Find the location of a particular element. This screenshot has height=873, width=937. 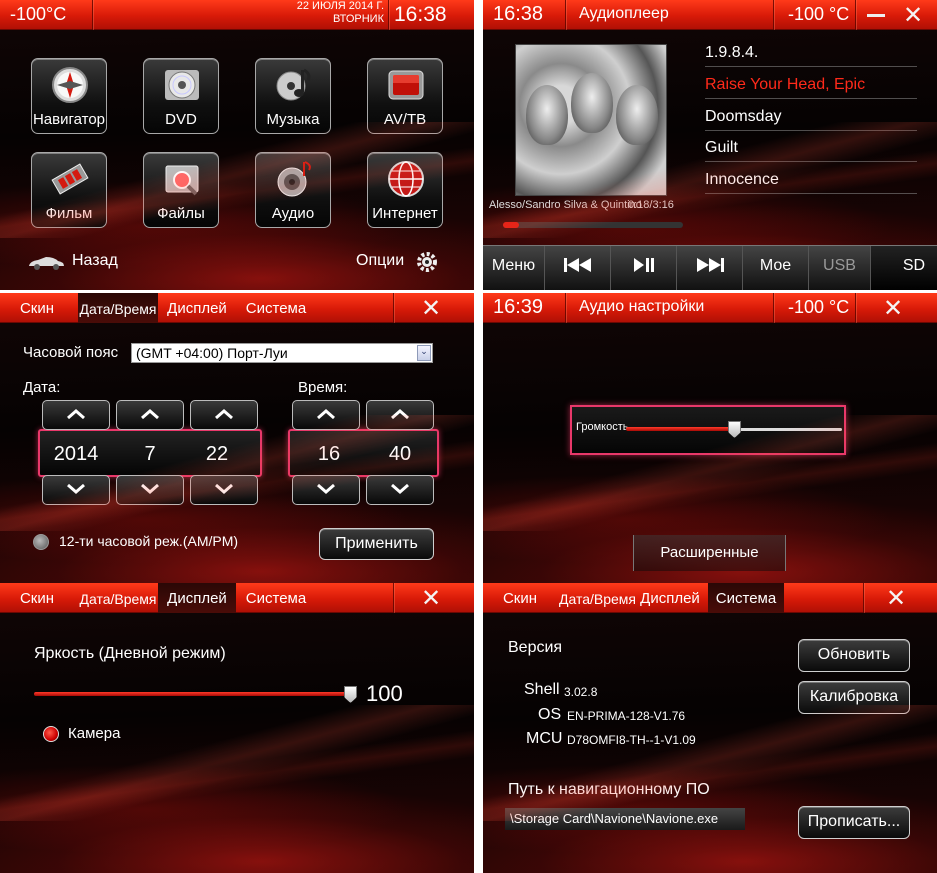

menu-button: Меню is located at coordinates (514, 268).